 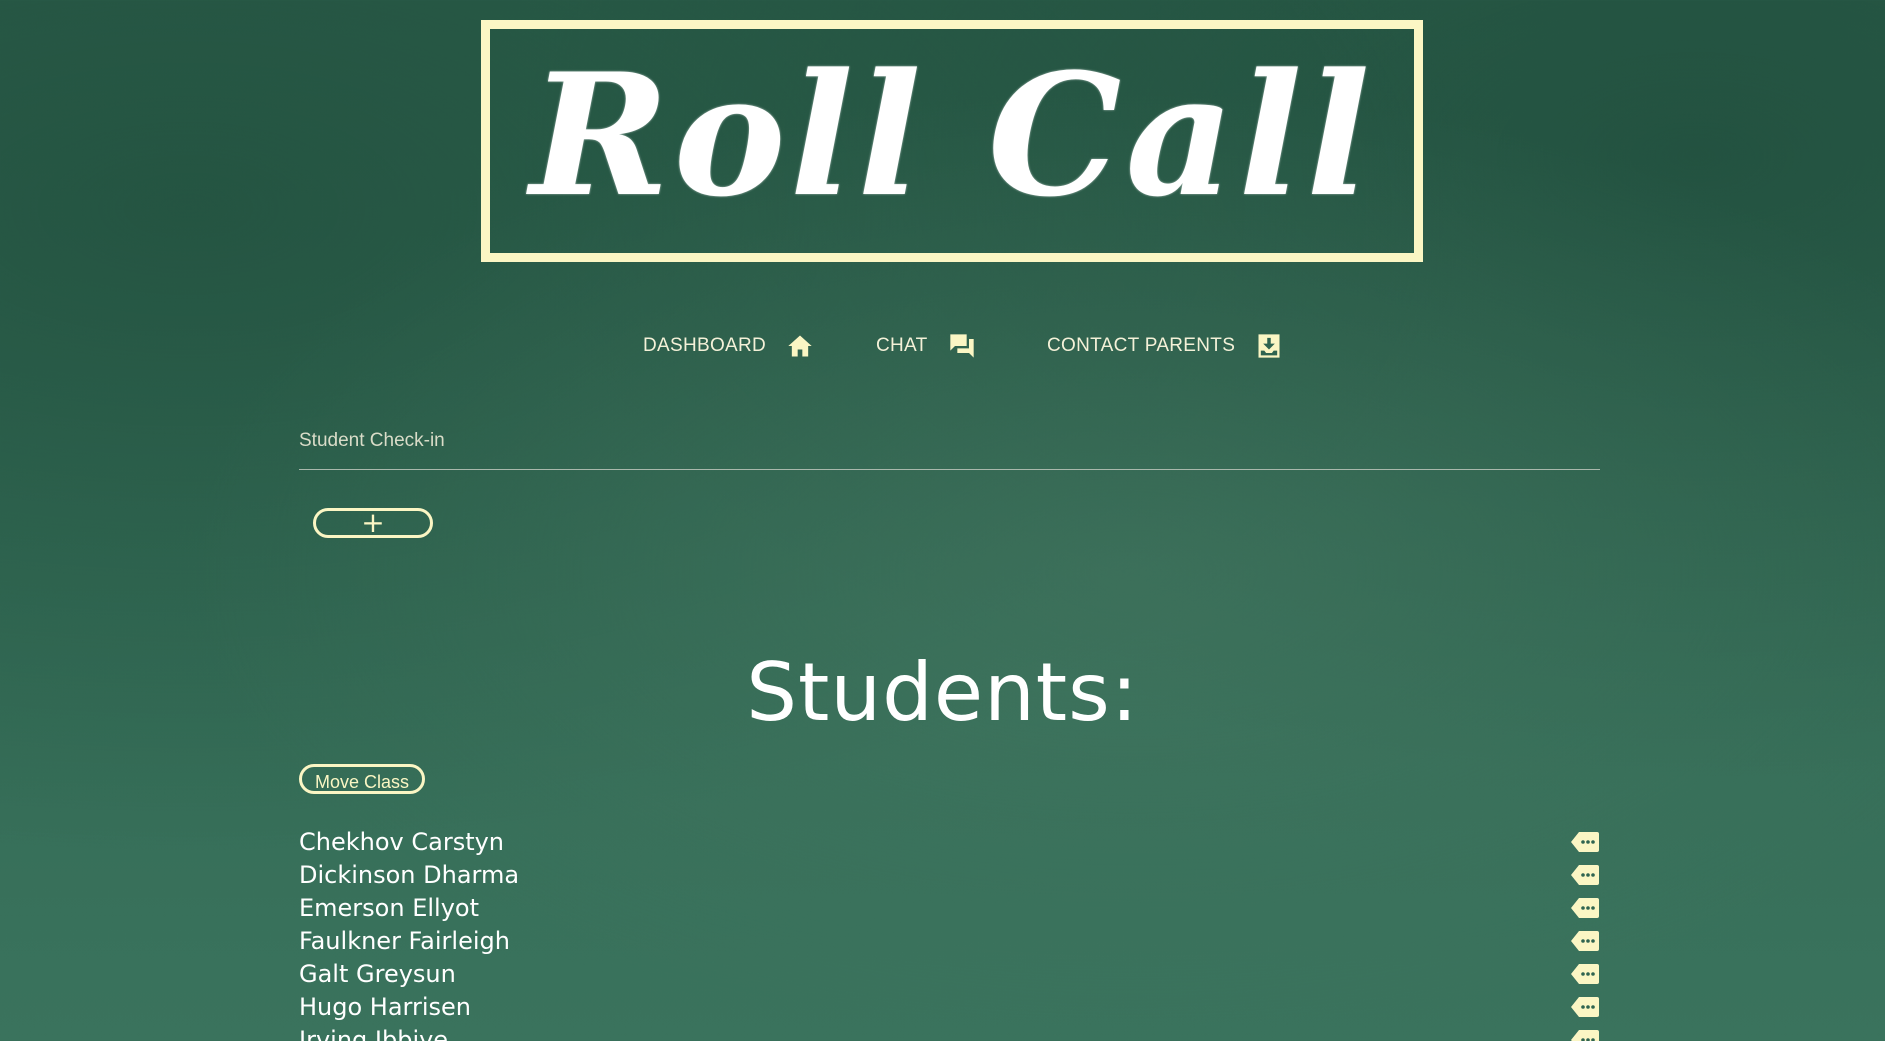 I want to click on inbox-download-icon, so click(x=1269, y=346).